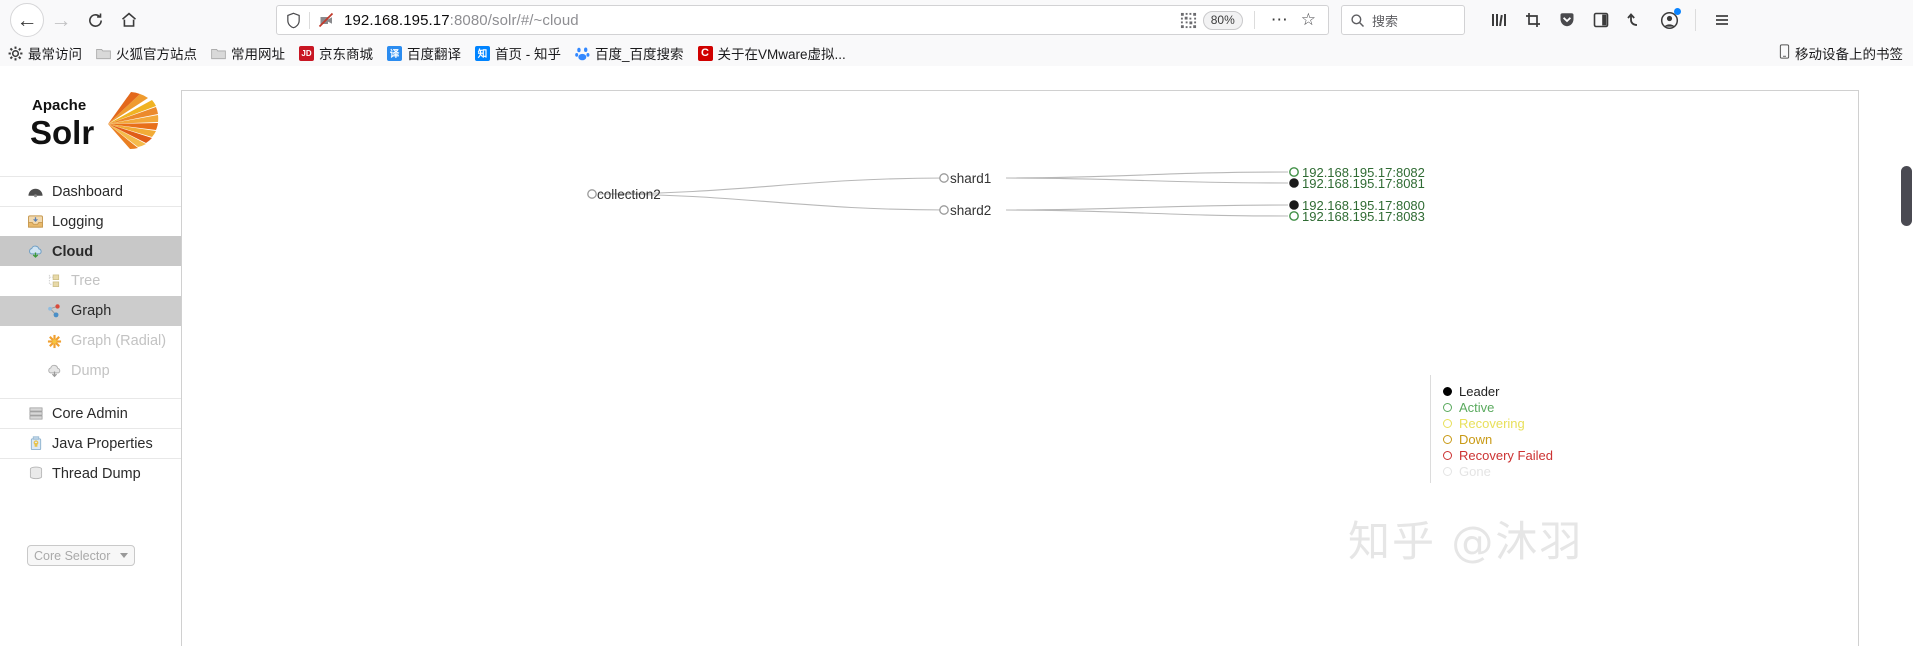 This screenshot has width=1913, height=646. What do you see at coordinates (1308, 20) in the screenshot?
I see `star-icon: ☆` at bounding box center [1308, 20].